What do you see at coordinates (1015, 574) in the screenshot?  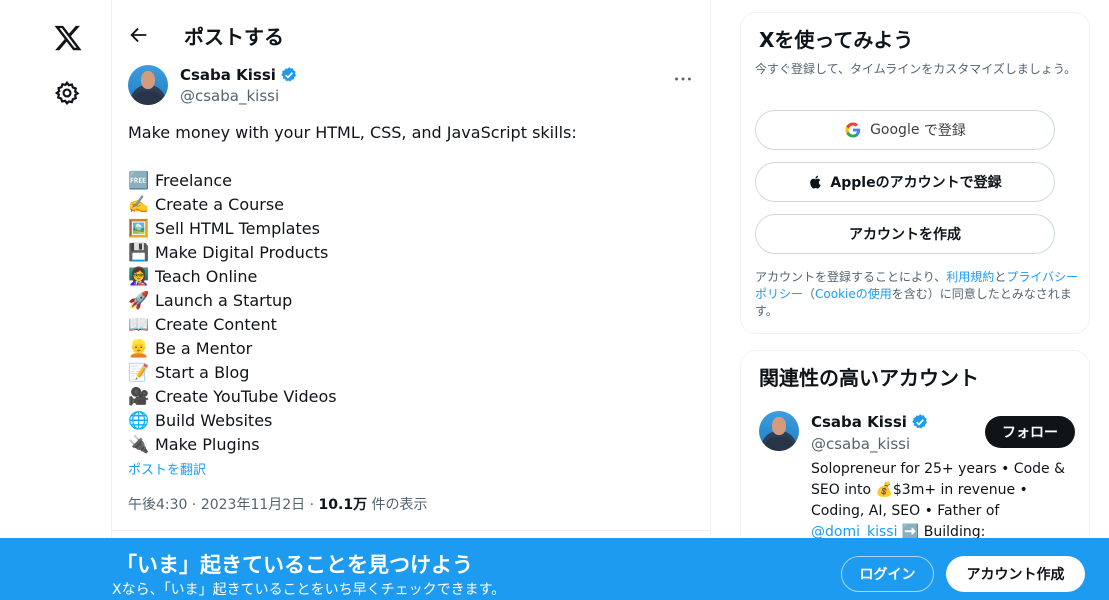 I see `signup-button: アカウント作成` at bounding box center [1015, 574].